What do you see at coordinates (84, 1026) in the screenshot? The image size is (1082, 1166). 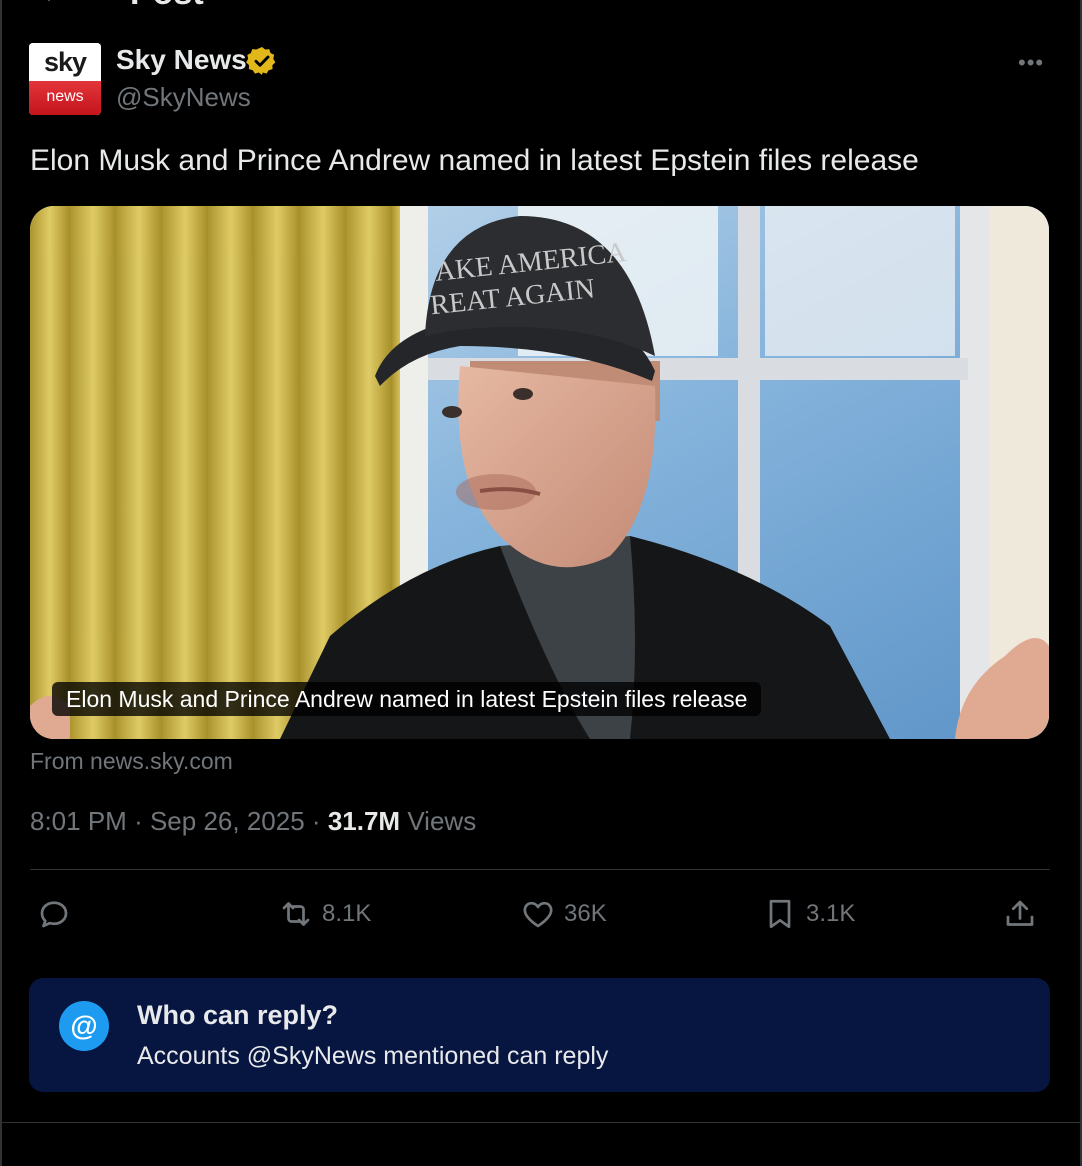 I see `mention-icon: @` at bounding box center [84, 1026].